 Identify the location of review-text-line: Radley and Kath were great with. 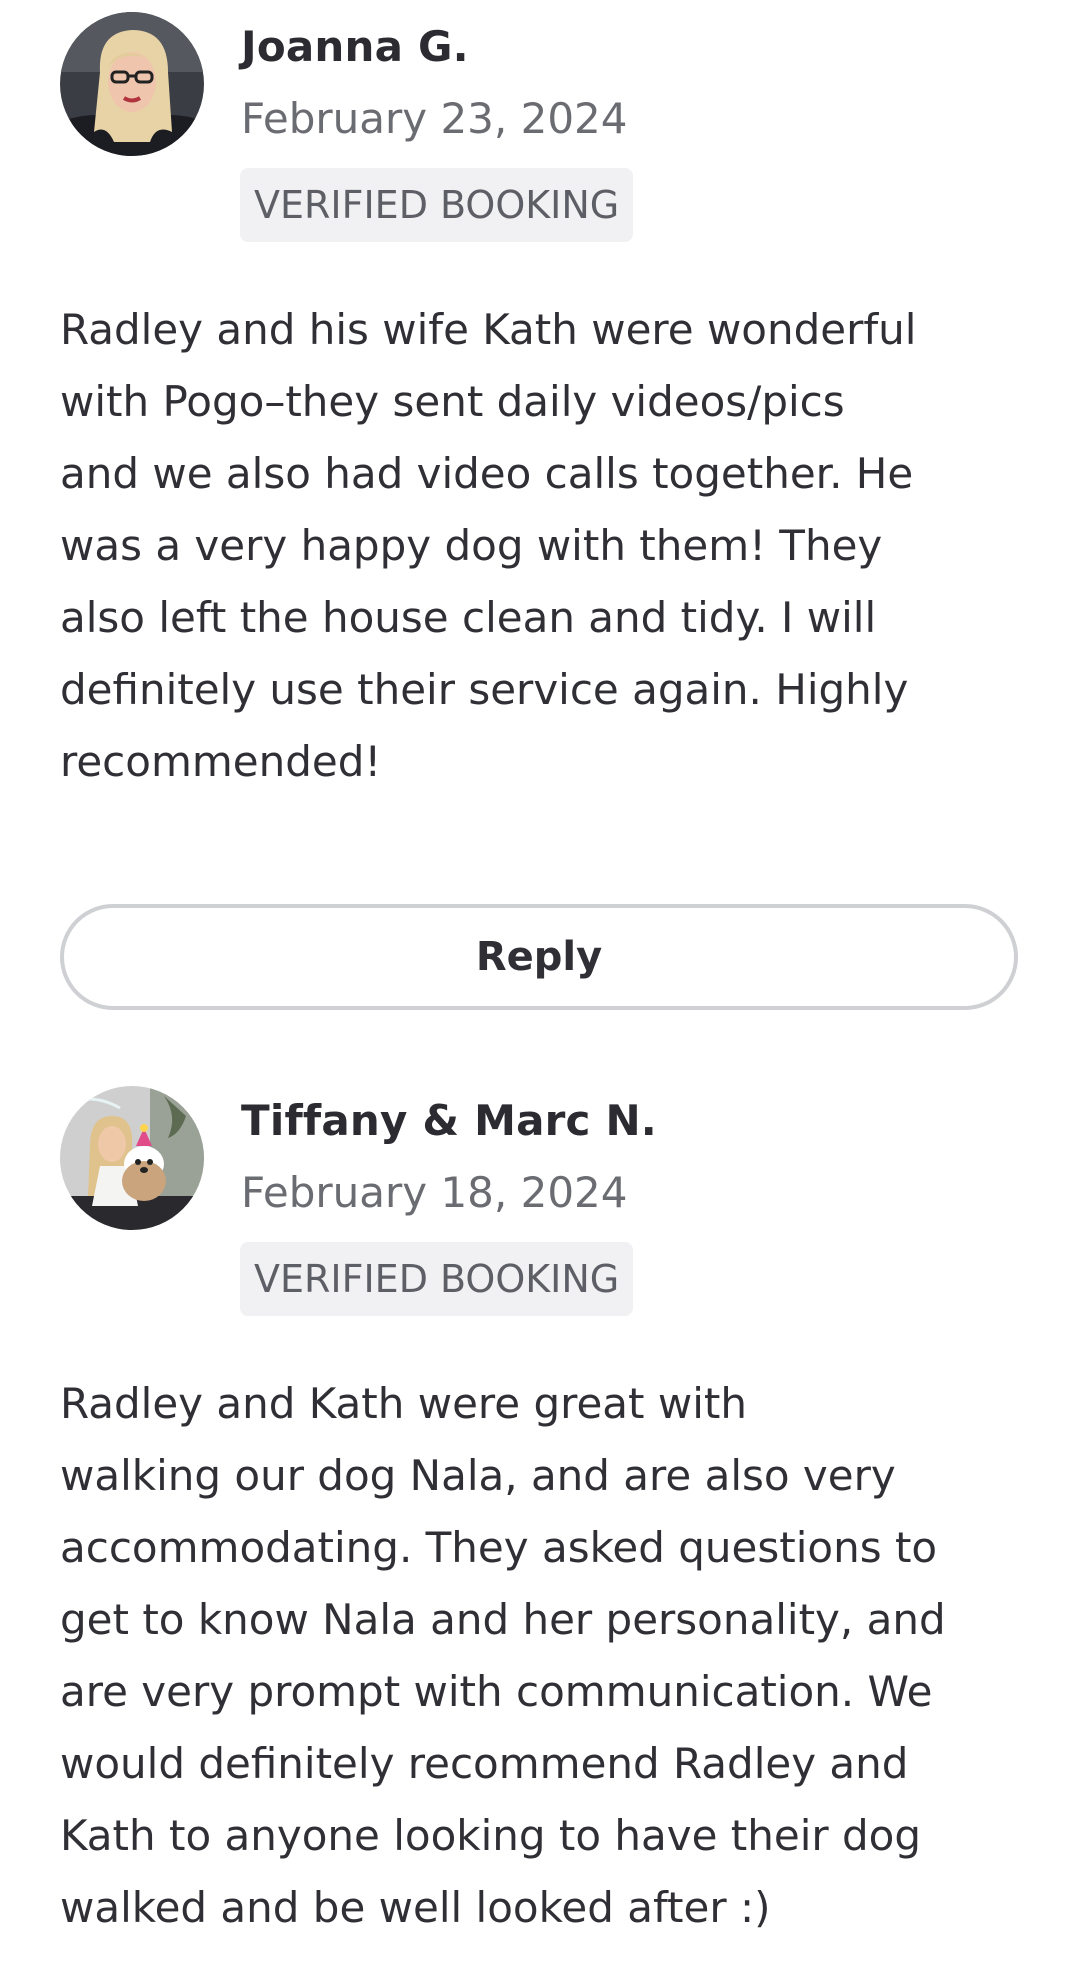
(403, 1403).